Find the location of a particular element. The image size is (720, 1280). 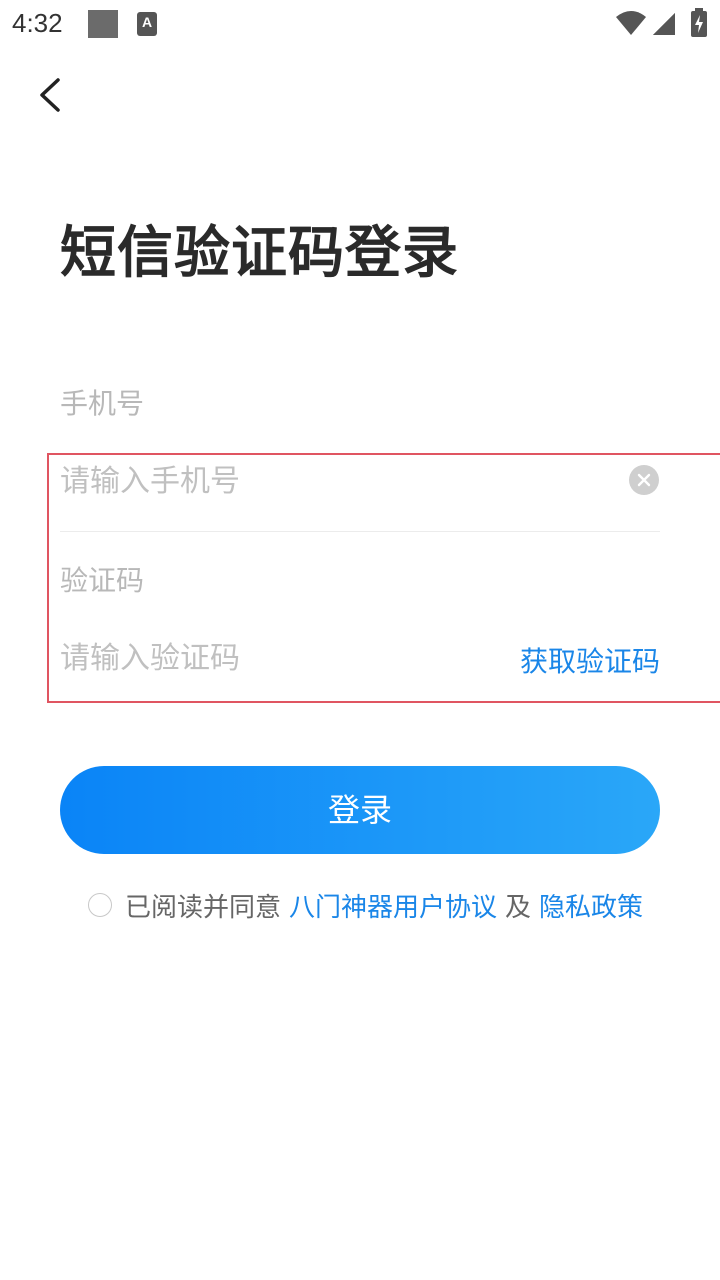

agreement-conjunction: 及 is located at coordinates (518, 907).